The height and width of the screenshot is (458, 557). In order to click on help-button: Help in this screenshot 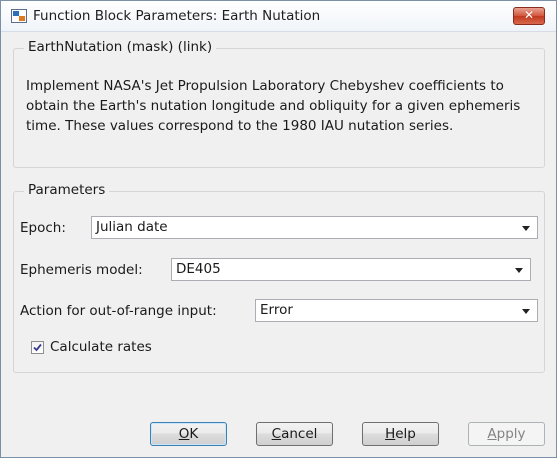, I will do `click(400, 434)`.